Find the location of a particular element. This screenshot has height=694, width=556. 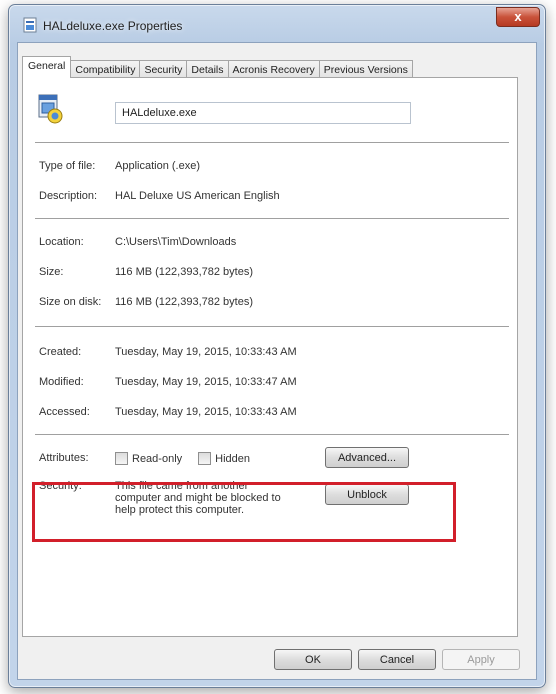

application-icon is located at coordinates (50, 109).